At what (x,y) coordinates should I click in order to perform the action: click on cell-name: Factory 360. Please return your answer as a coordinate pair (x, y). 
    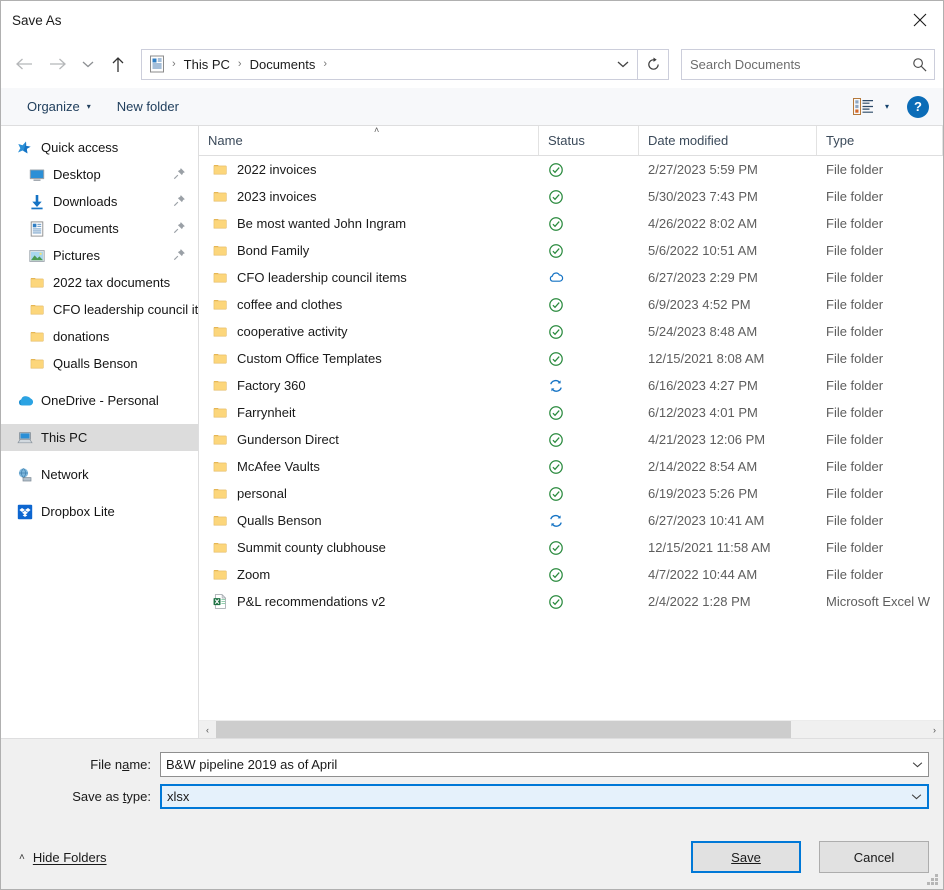
    Looking at the image, I should click on (369, 385).